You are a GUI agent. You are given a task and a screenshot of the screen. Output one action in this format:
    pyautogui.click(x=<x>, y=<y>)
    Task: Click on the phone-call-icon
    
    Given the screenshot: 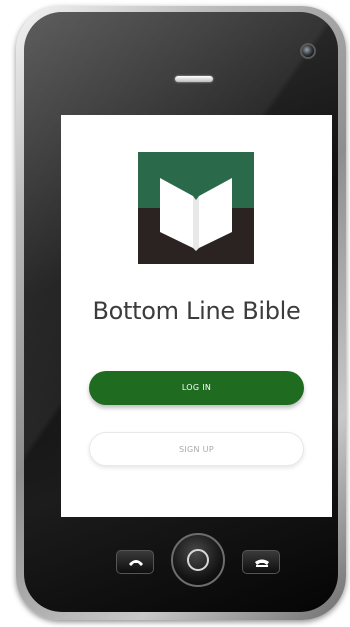 What is the action you would take?
    pyautogui.click(x=136, y=563)
    